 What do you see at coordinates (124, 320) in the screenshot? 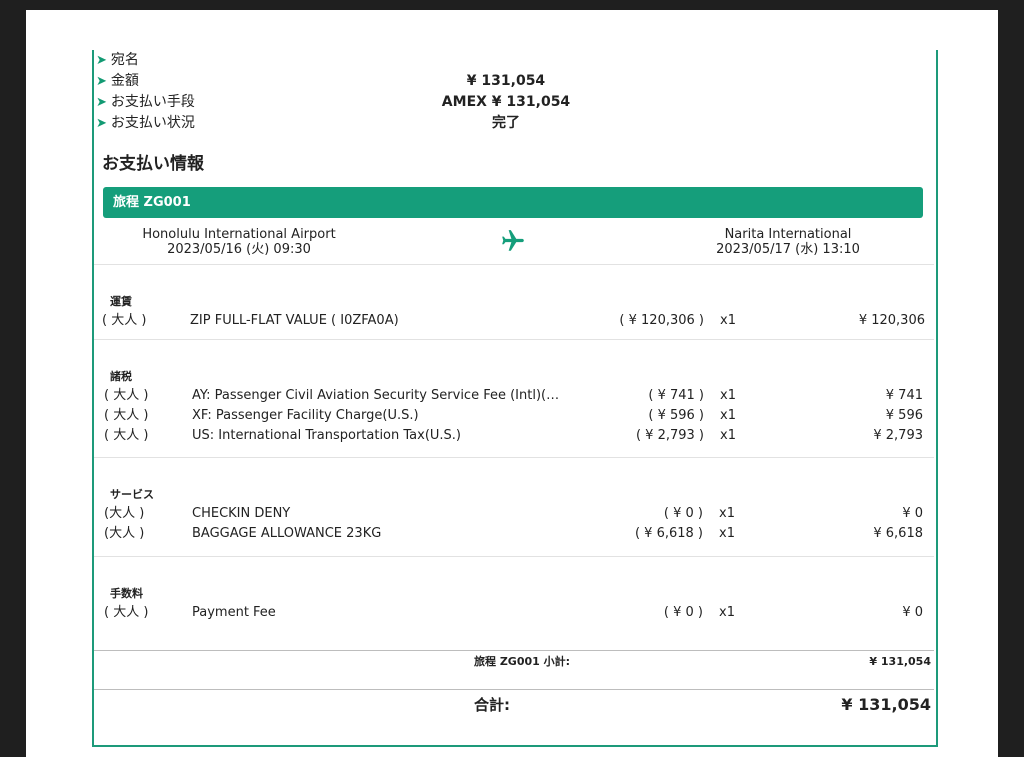
I see `fare-row-pax: ( 大人 )` at bounding box center [124, 320].